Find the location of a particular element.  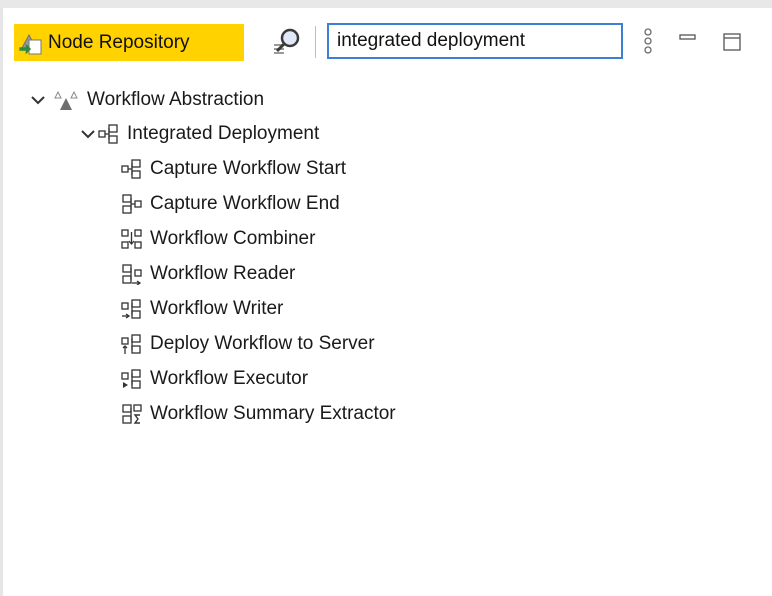

view-menu-button is located at coordinates (648, 42).